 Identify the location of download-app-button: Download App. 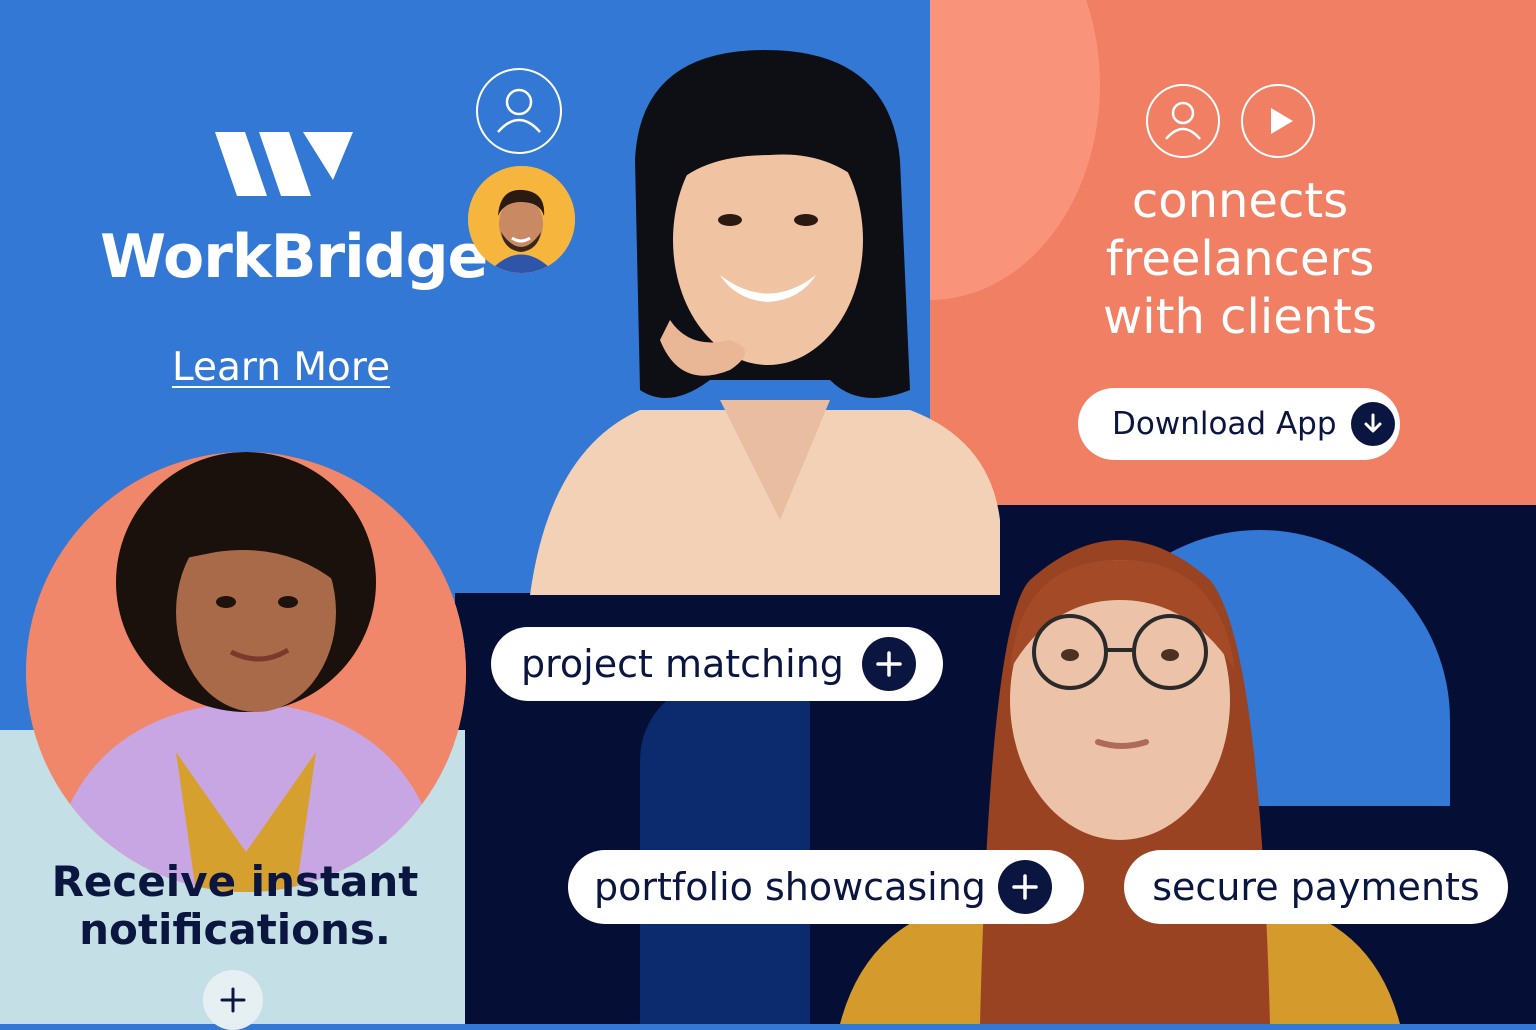
(1239, 424).